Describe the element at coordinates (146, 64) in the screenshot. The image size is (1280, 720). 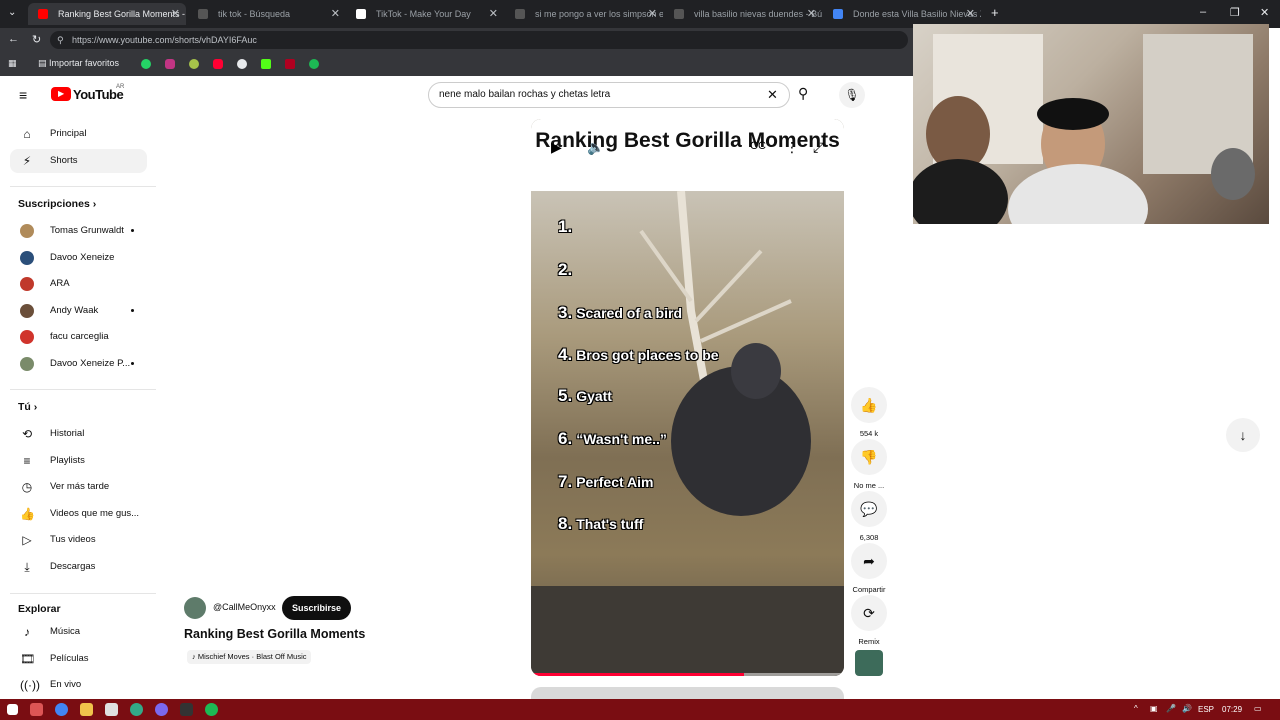
I see `whatsapp-icon` at that location.